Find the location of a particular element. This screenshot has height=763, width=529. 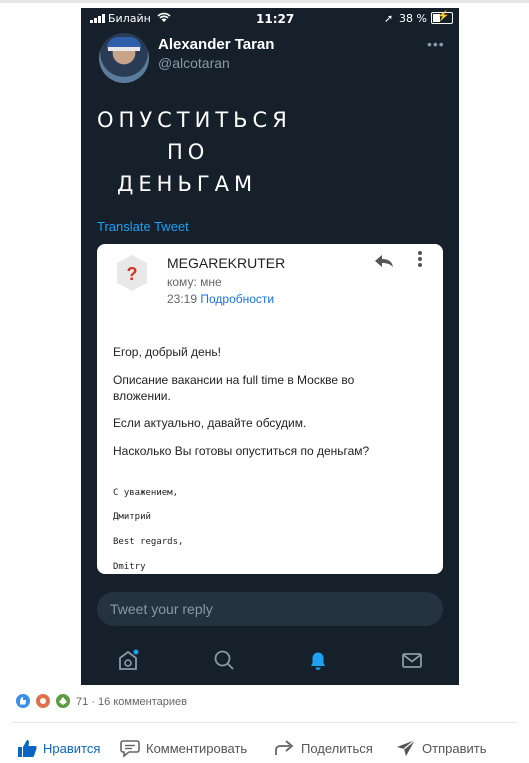

comment-label: Комментировать is located at coordinates (197, 748).